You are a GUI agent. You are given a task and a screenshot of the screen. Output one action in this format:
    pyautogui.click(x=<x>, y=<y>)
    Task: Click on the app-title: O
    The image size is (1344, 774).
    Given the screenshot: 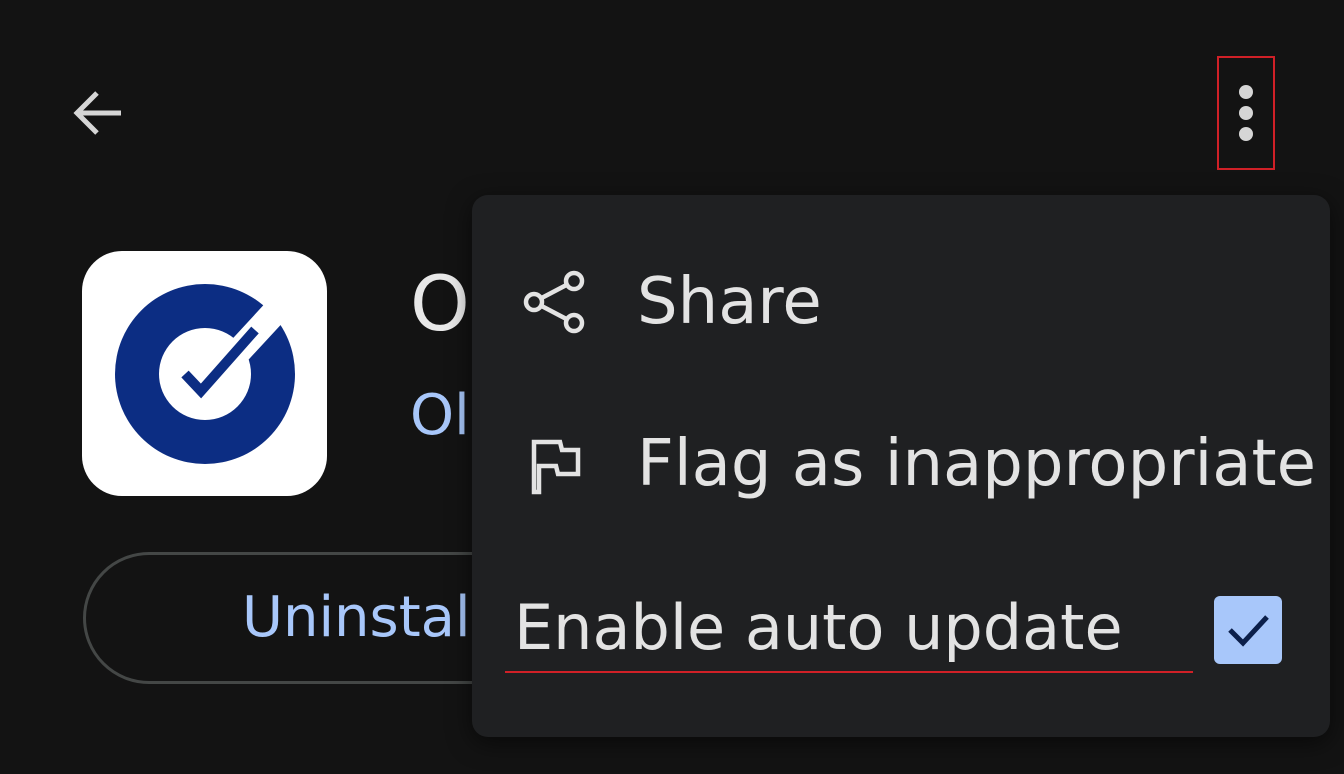 What is the action you would take?
    pyautogui.click(x=440, y=303)
    